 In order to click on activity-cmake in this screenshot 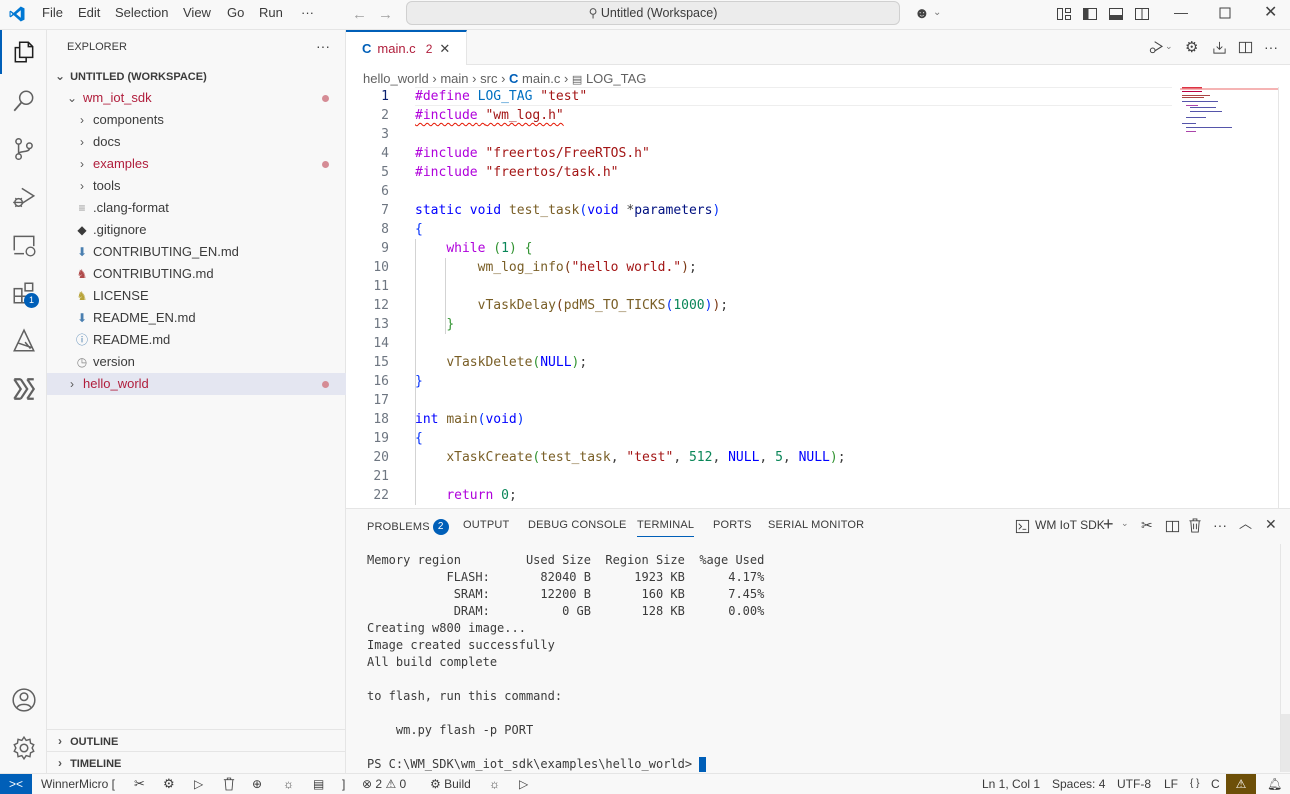, I will do `click(23, 341)`.